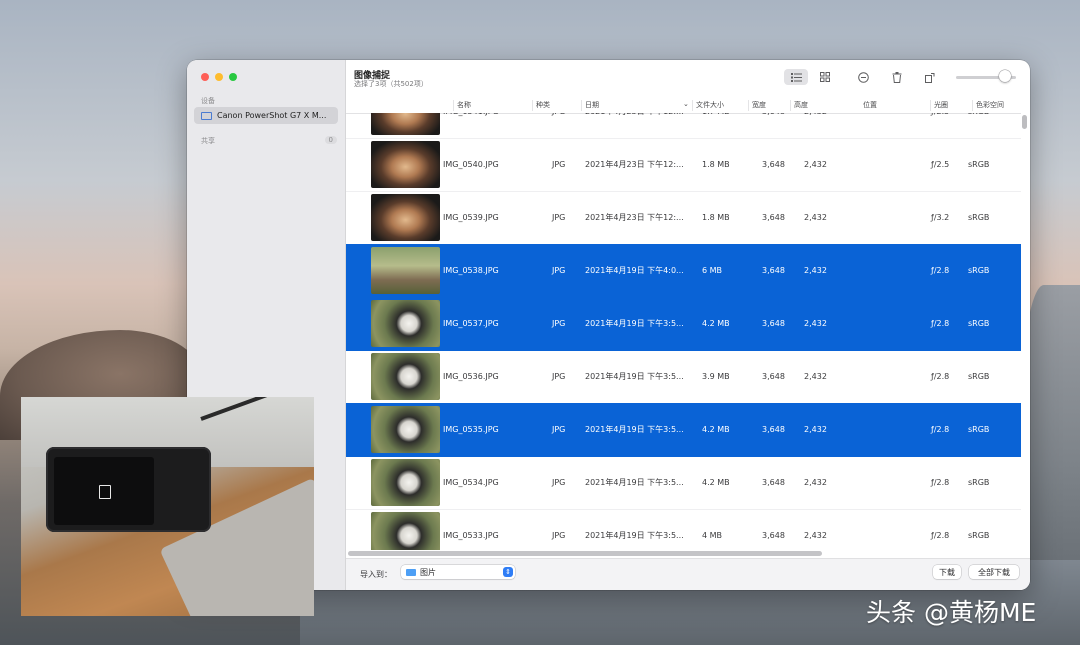  I want to click on column-header-height: 高度, so click(799, 105).